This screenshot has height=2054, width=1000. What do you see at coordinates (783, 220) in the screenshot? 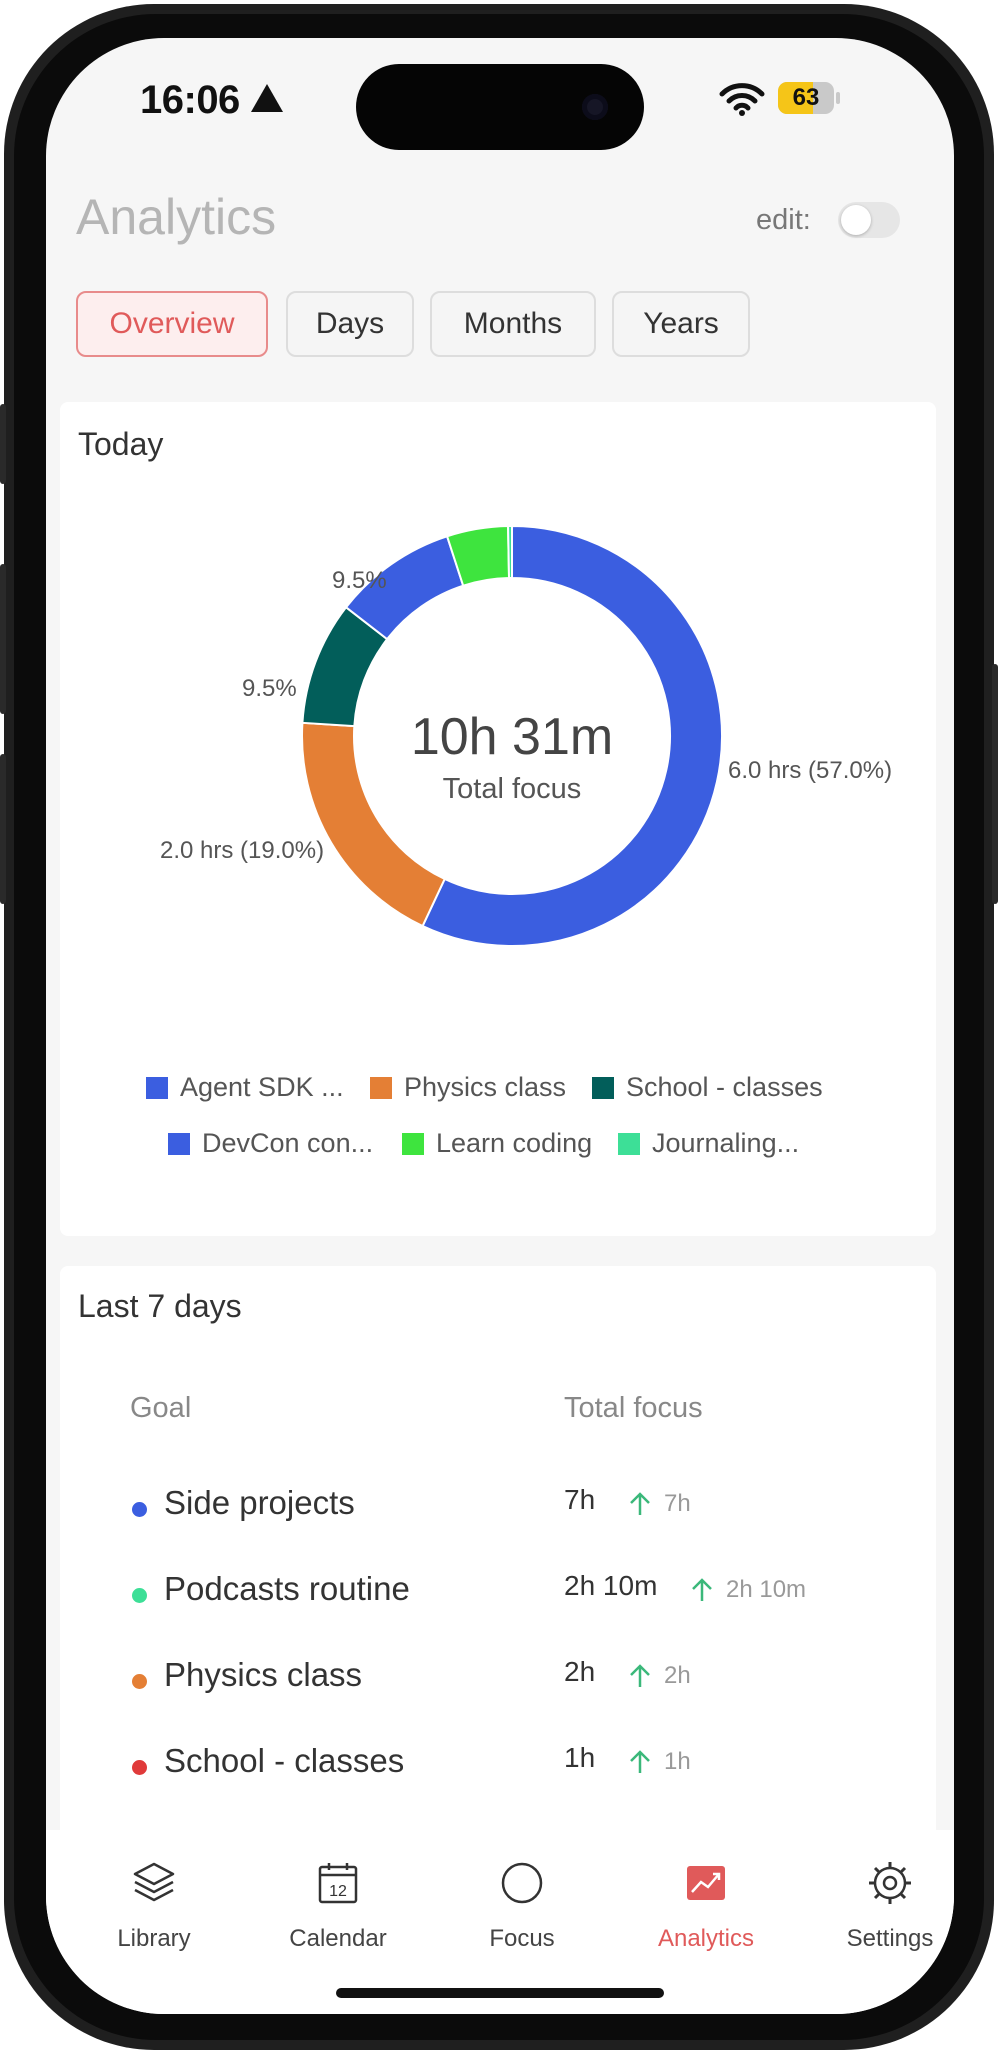
I see `edit-label: edit:` at bounding box center [783, 220].